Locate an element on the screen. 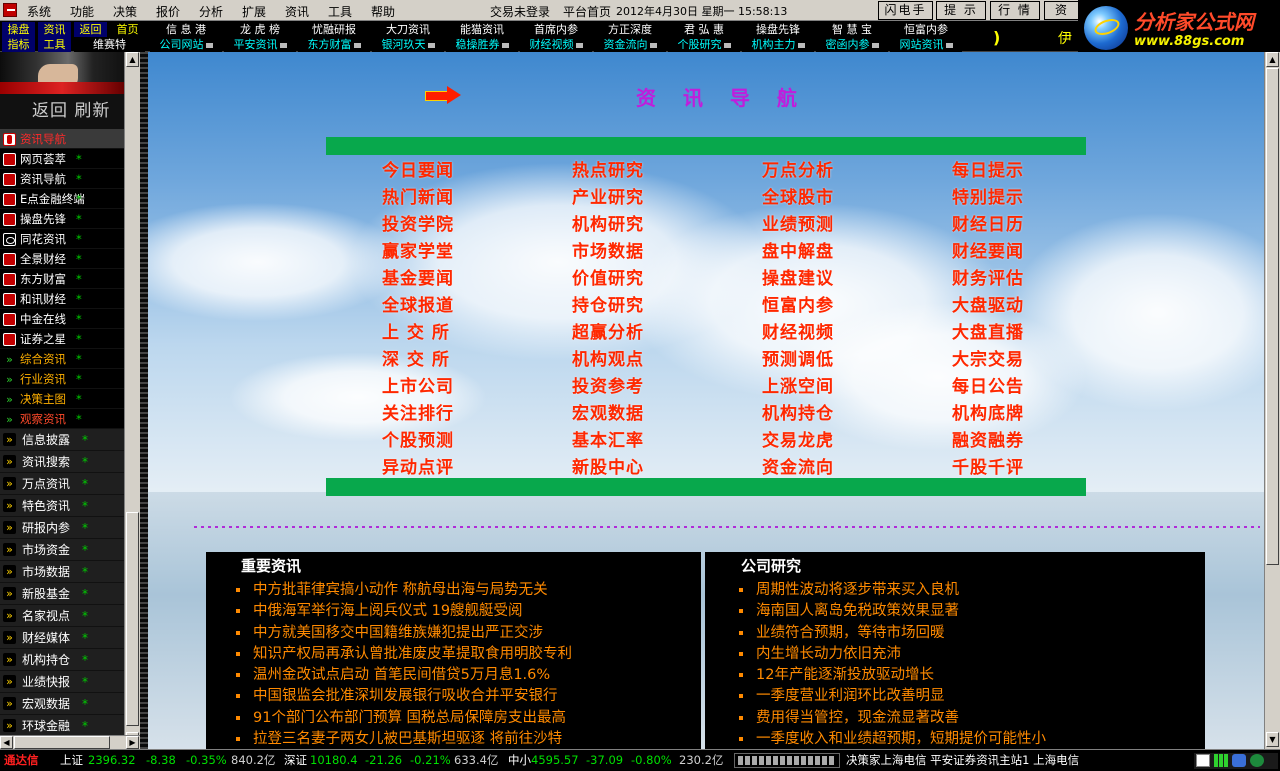 This screenshot has width=1280, height=771. status-icon is located at coordinates (1257, 760).